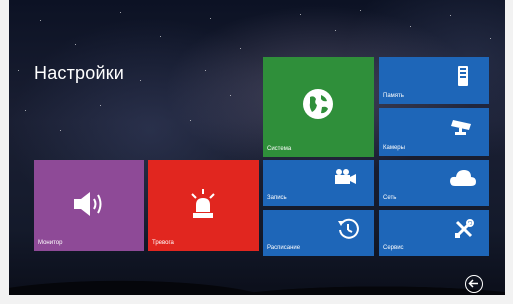 This screenshot has width=513, height=304. Describe the element at coordinates (348, 228) in the screenshot. I see `clock-icon` at that location.